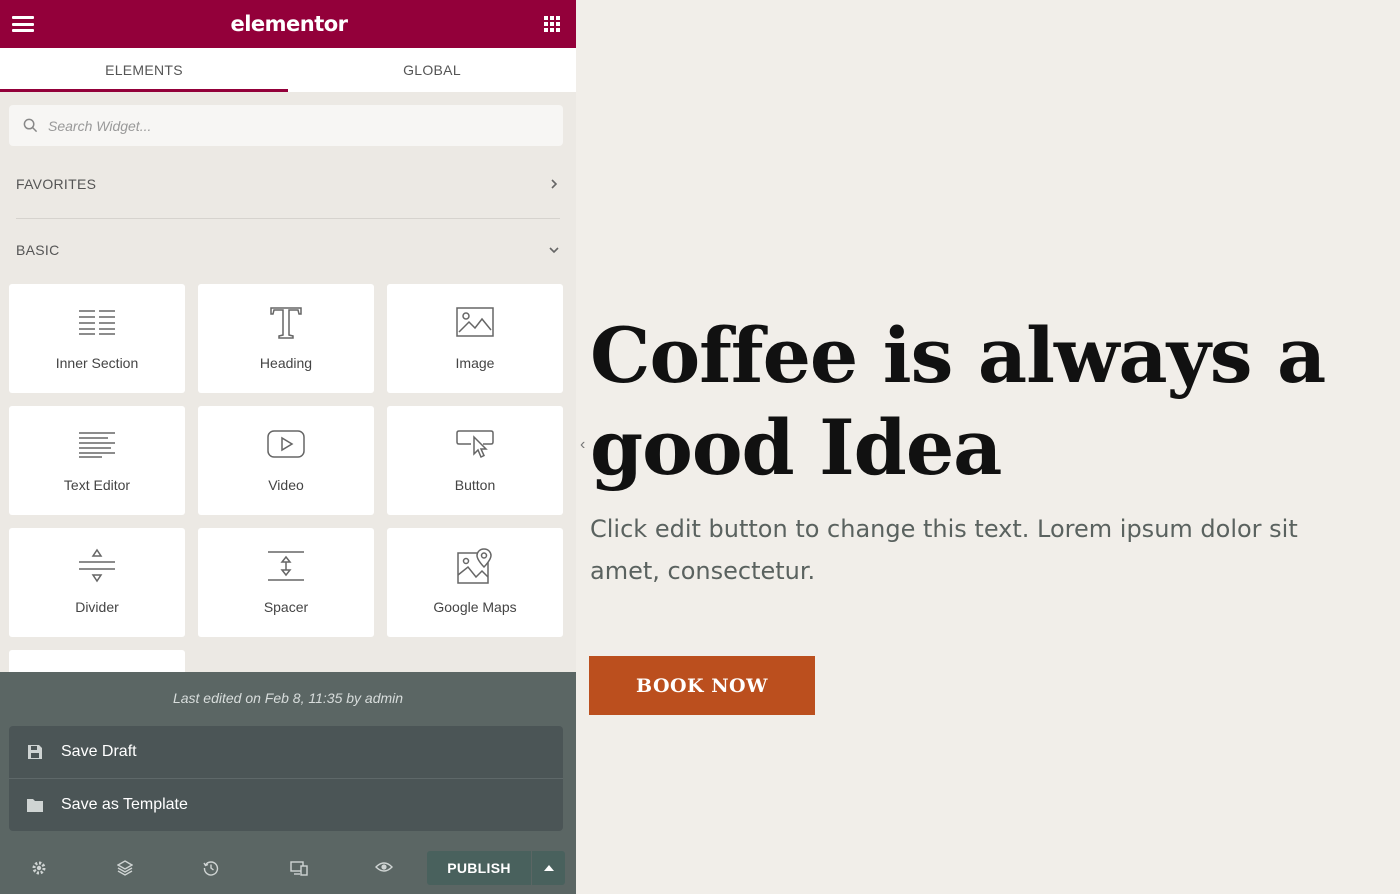  Describe the element at coordinates (97, 444) in the screenshot. I see `text-editor-icon` at that location.